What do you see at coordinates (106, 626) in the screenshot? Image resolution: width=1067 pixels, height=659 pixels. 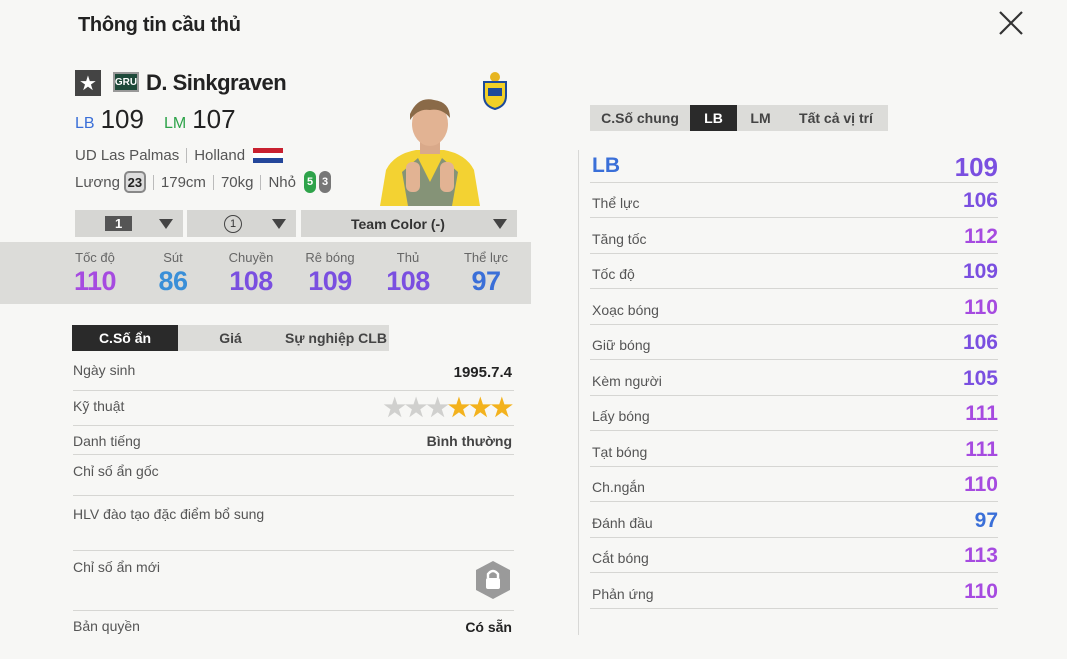 I see `license-label: Bản quyền` at bounding box center [106, 626].